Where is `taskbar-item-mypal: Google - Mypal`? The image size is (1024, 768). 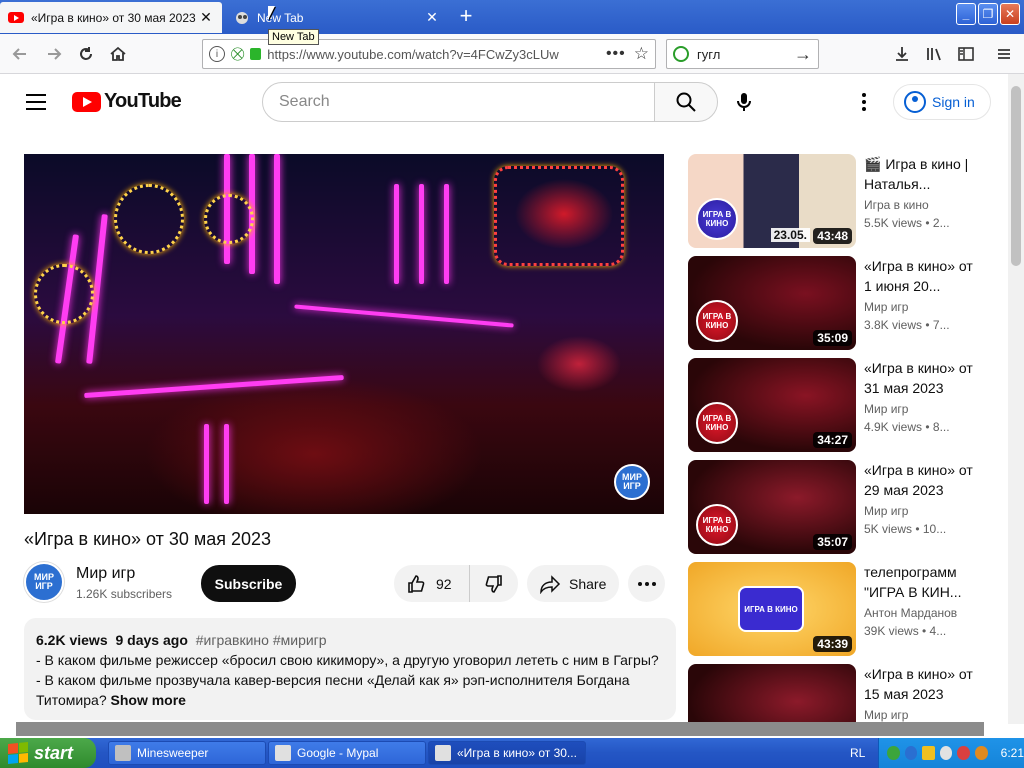
taskbar-item-mypal: Google - Mypal is located at coordinates (347, 753).